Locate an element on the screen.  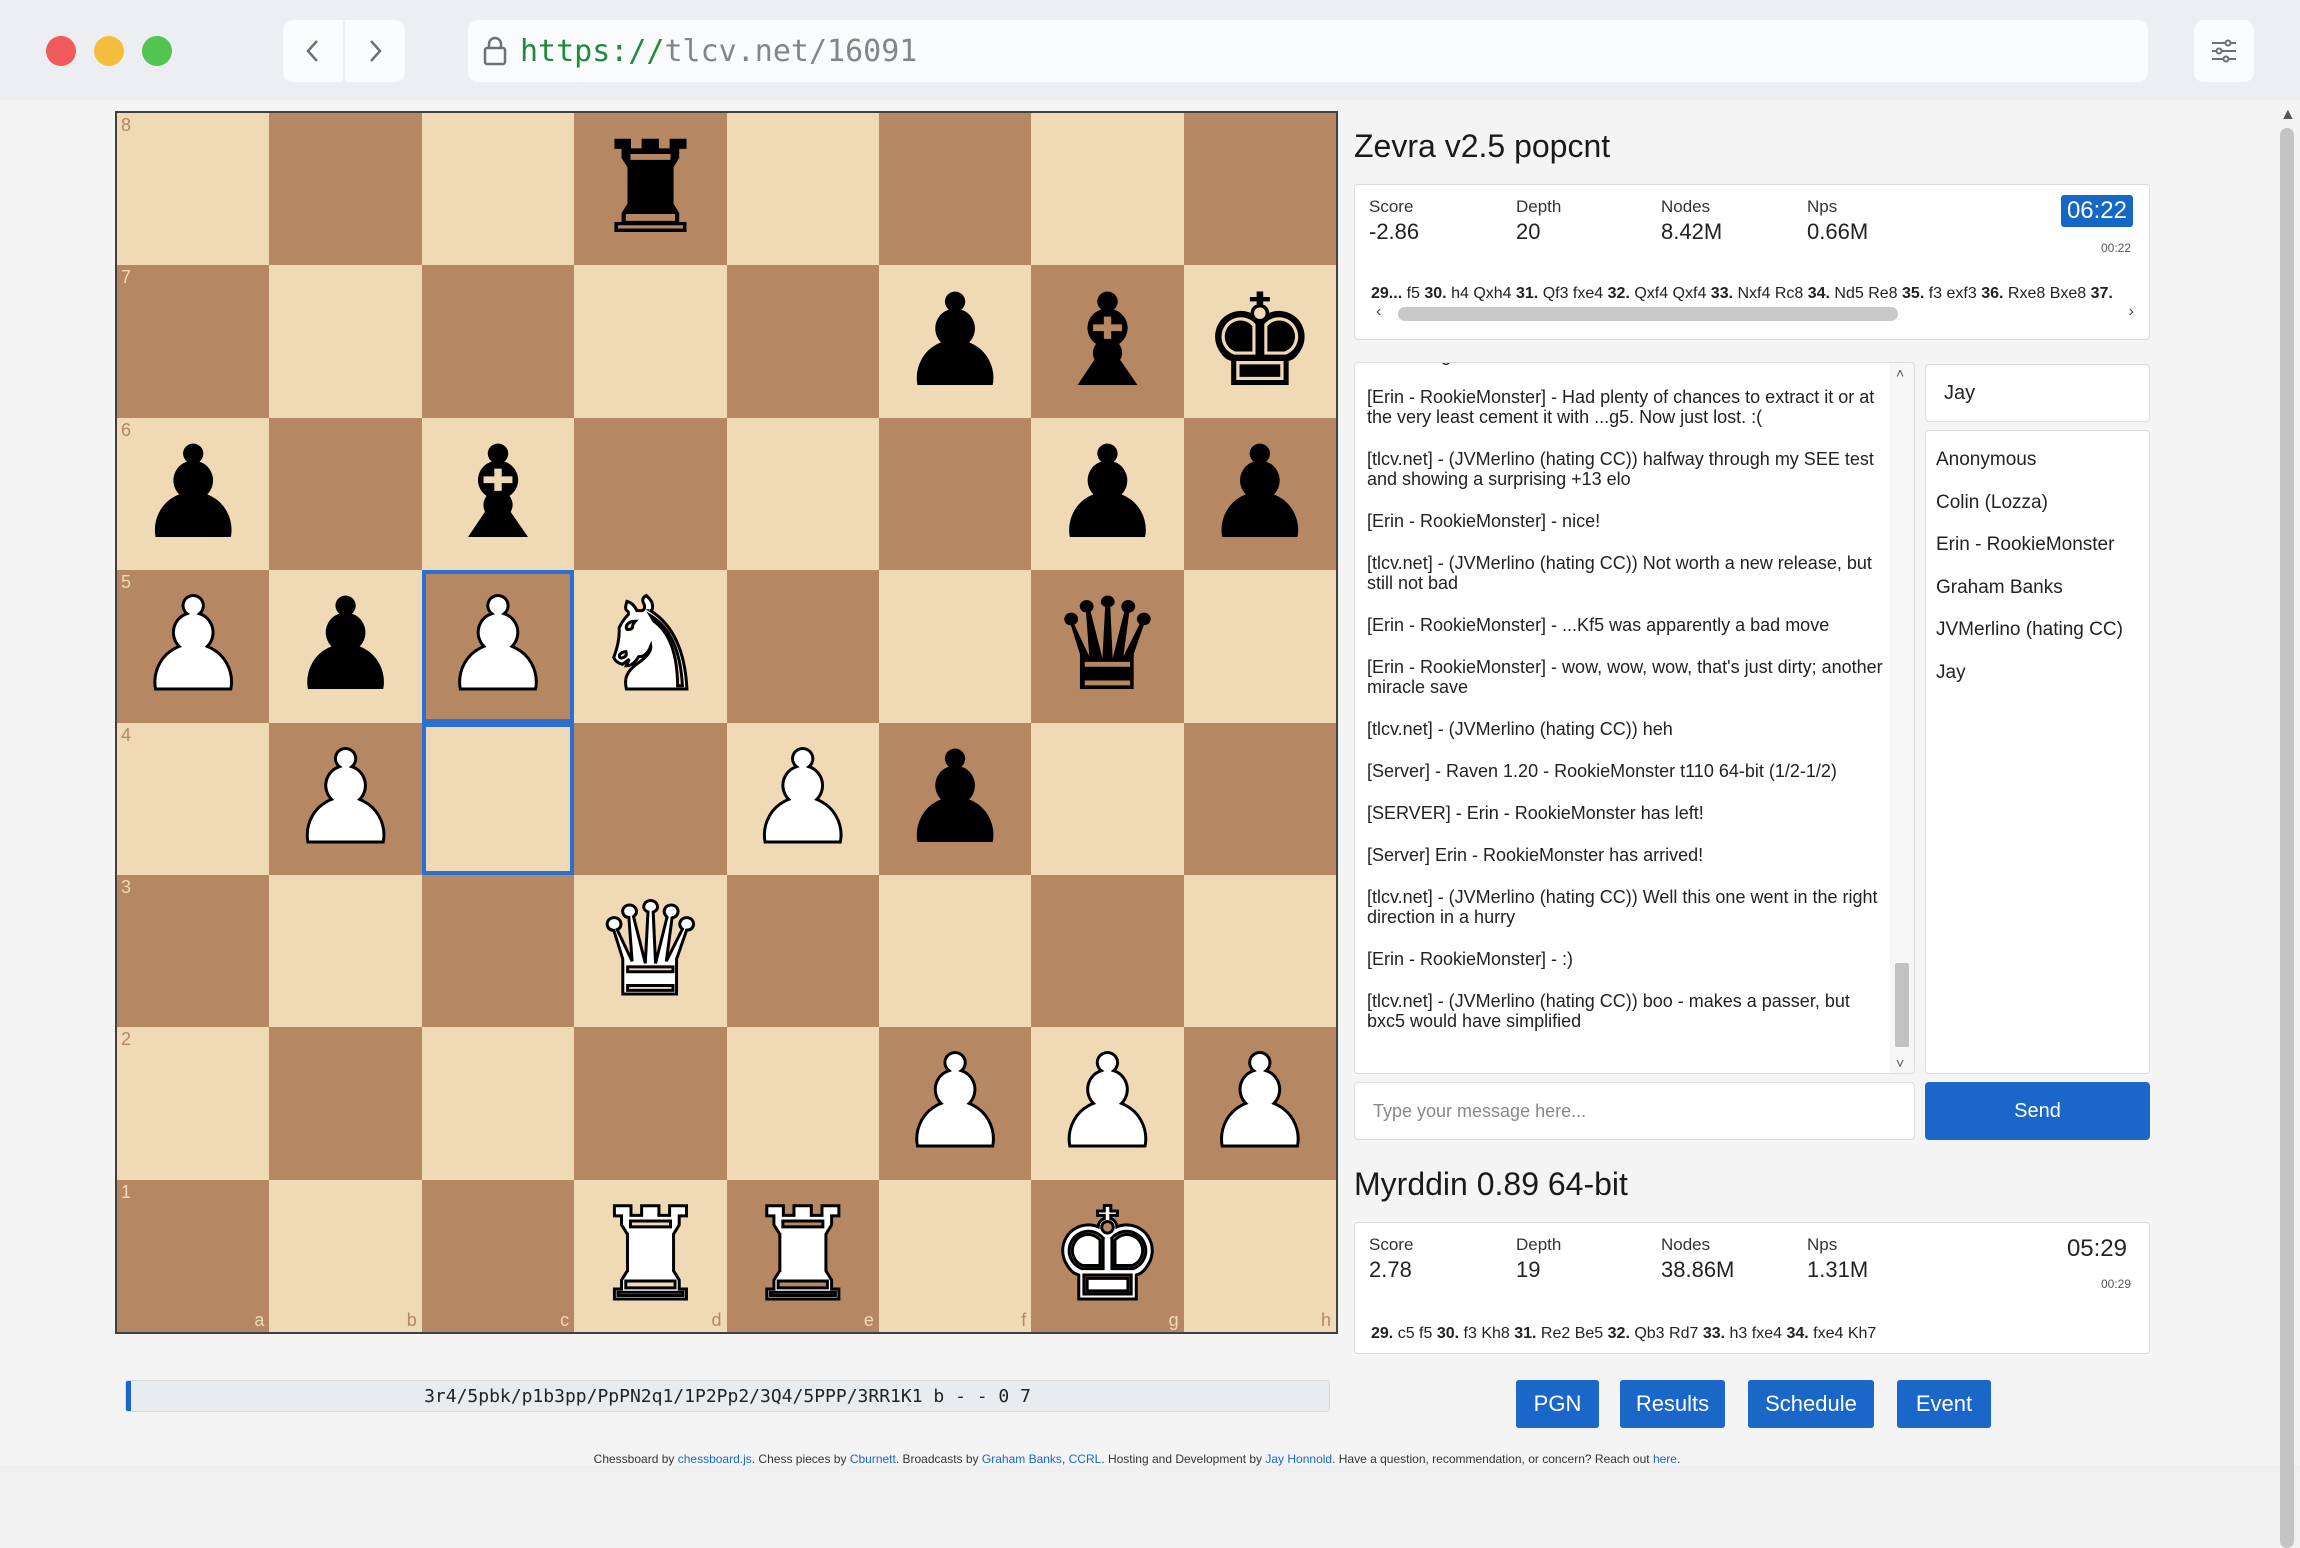
square-c4 is located at coordinates (498, 798).